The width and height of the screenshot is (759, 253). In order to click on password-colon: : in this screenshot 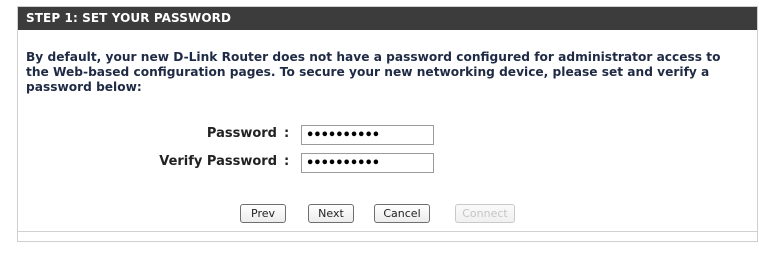, I will do `click(287, 133)`.